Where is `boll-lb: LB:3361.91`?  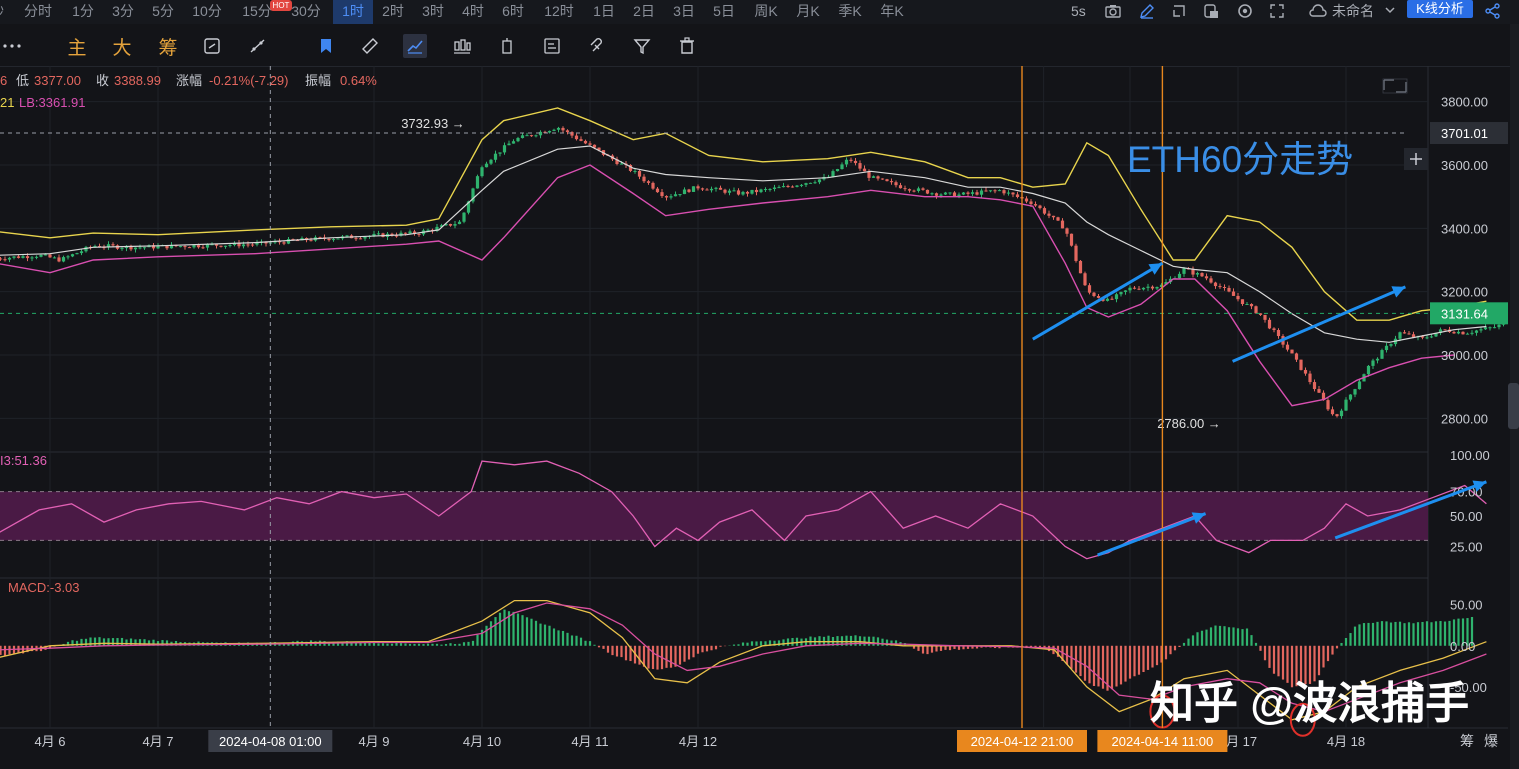
boll-lb: LB:3361.91 is located at coordinates (52, 102).